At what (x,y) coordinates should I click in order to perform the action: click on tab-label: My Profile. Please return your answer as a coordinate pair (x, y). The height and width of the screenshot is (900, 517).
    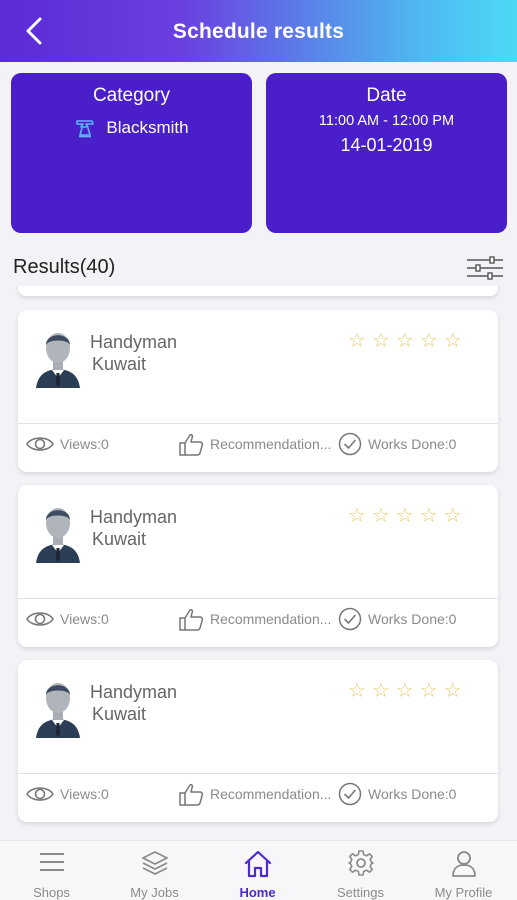
    Looking at the image, I should click on (463, 892).